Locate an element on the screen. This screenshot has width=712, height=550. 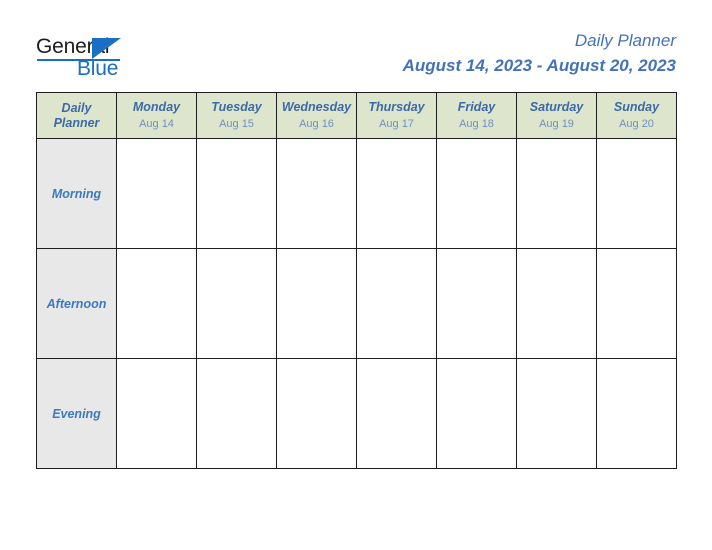
brand-logo-secondary-text: Blue is located at coordinates (98, 68).